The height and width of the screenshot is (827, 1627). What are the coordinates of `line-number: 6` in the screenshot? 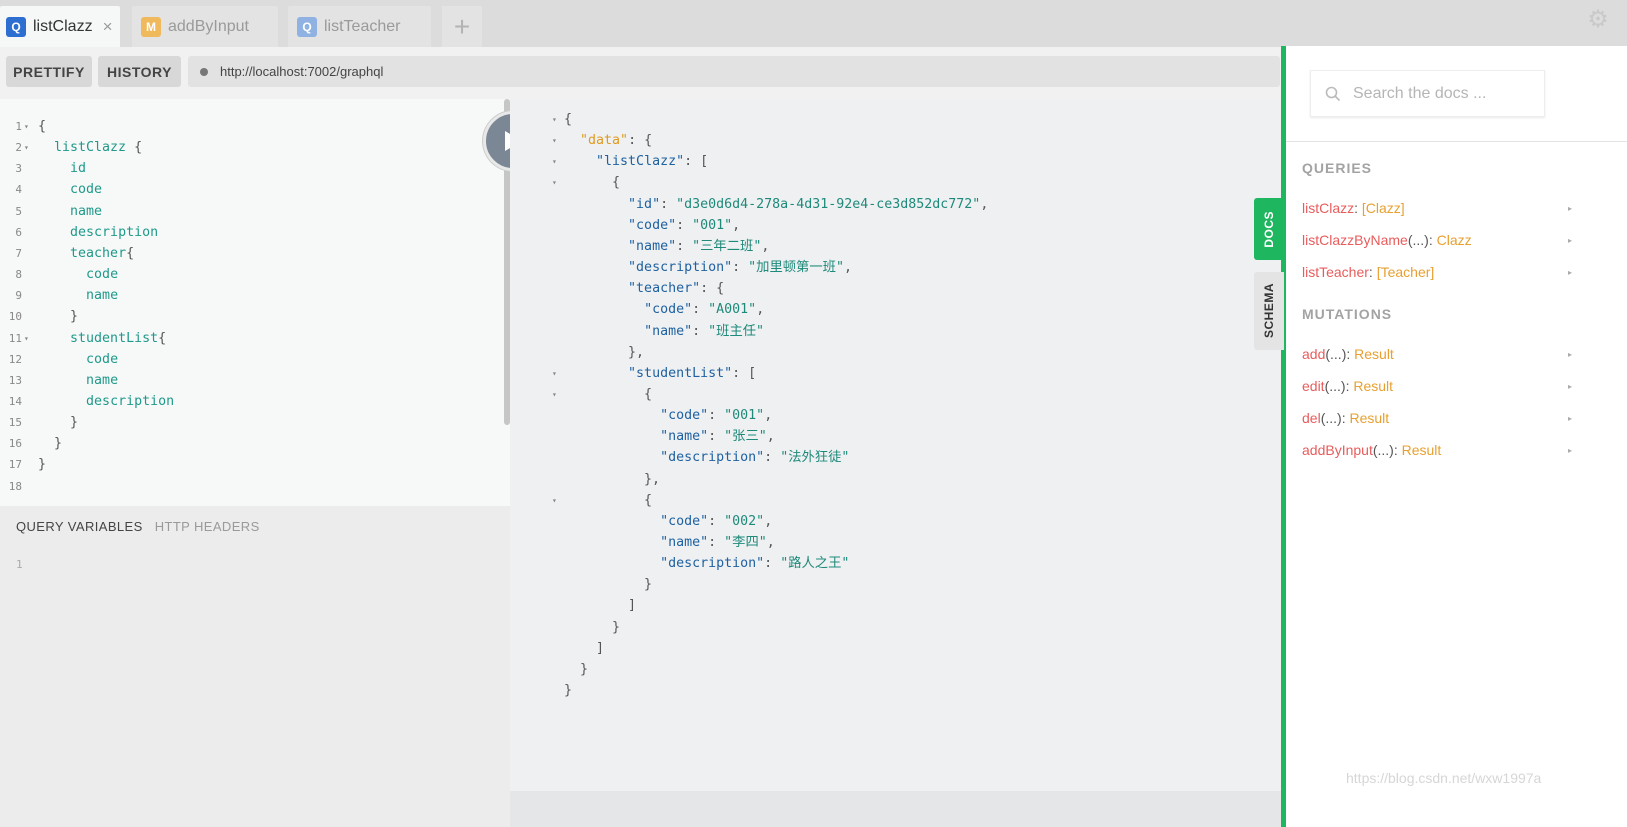 It's located at (18, 232).